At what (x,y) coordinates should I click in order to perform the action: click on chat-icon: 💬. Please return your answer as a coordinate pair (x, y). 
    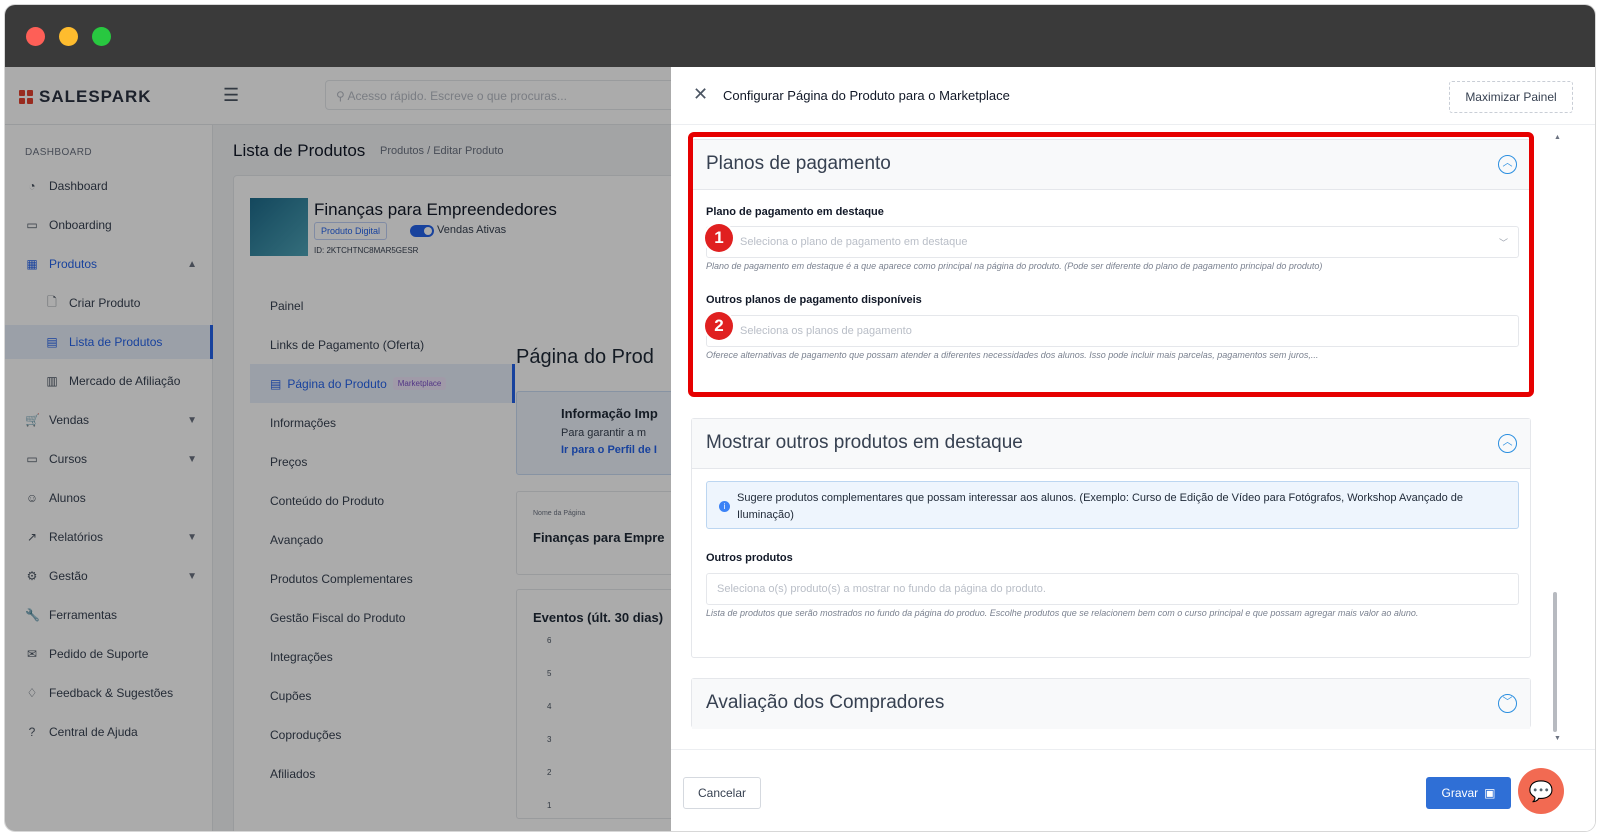
    Looking at the image, I should click on (1541, 791).